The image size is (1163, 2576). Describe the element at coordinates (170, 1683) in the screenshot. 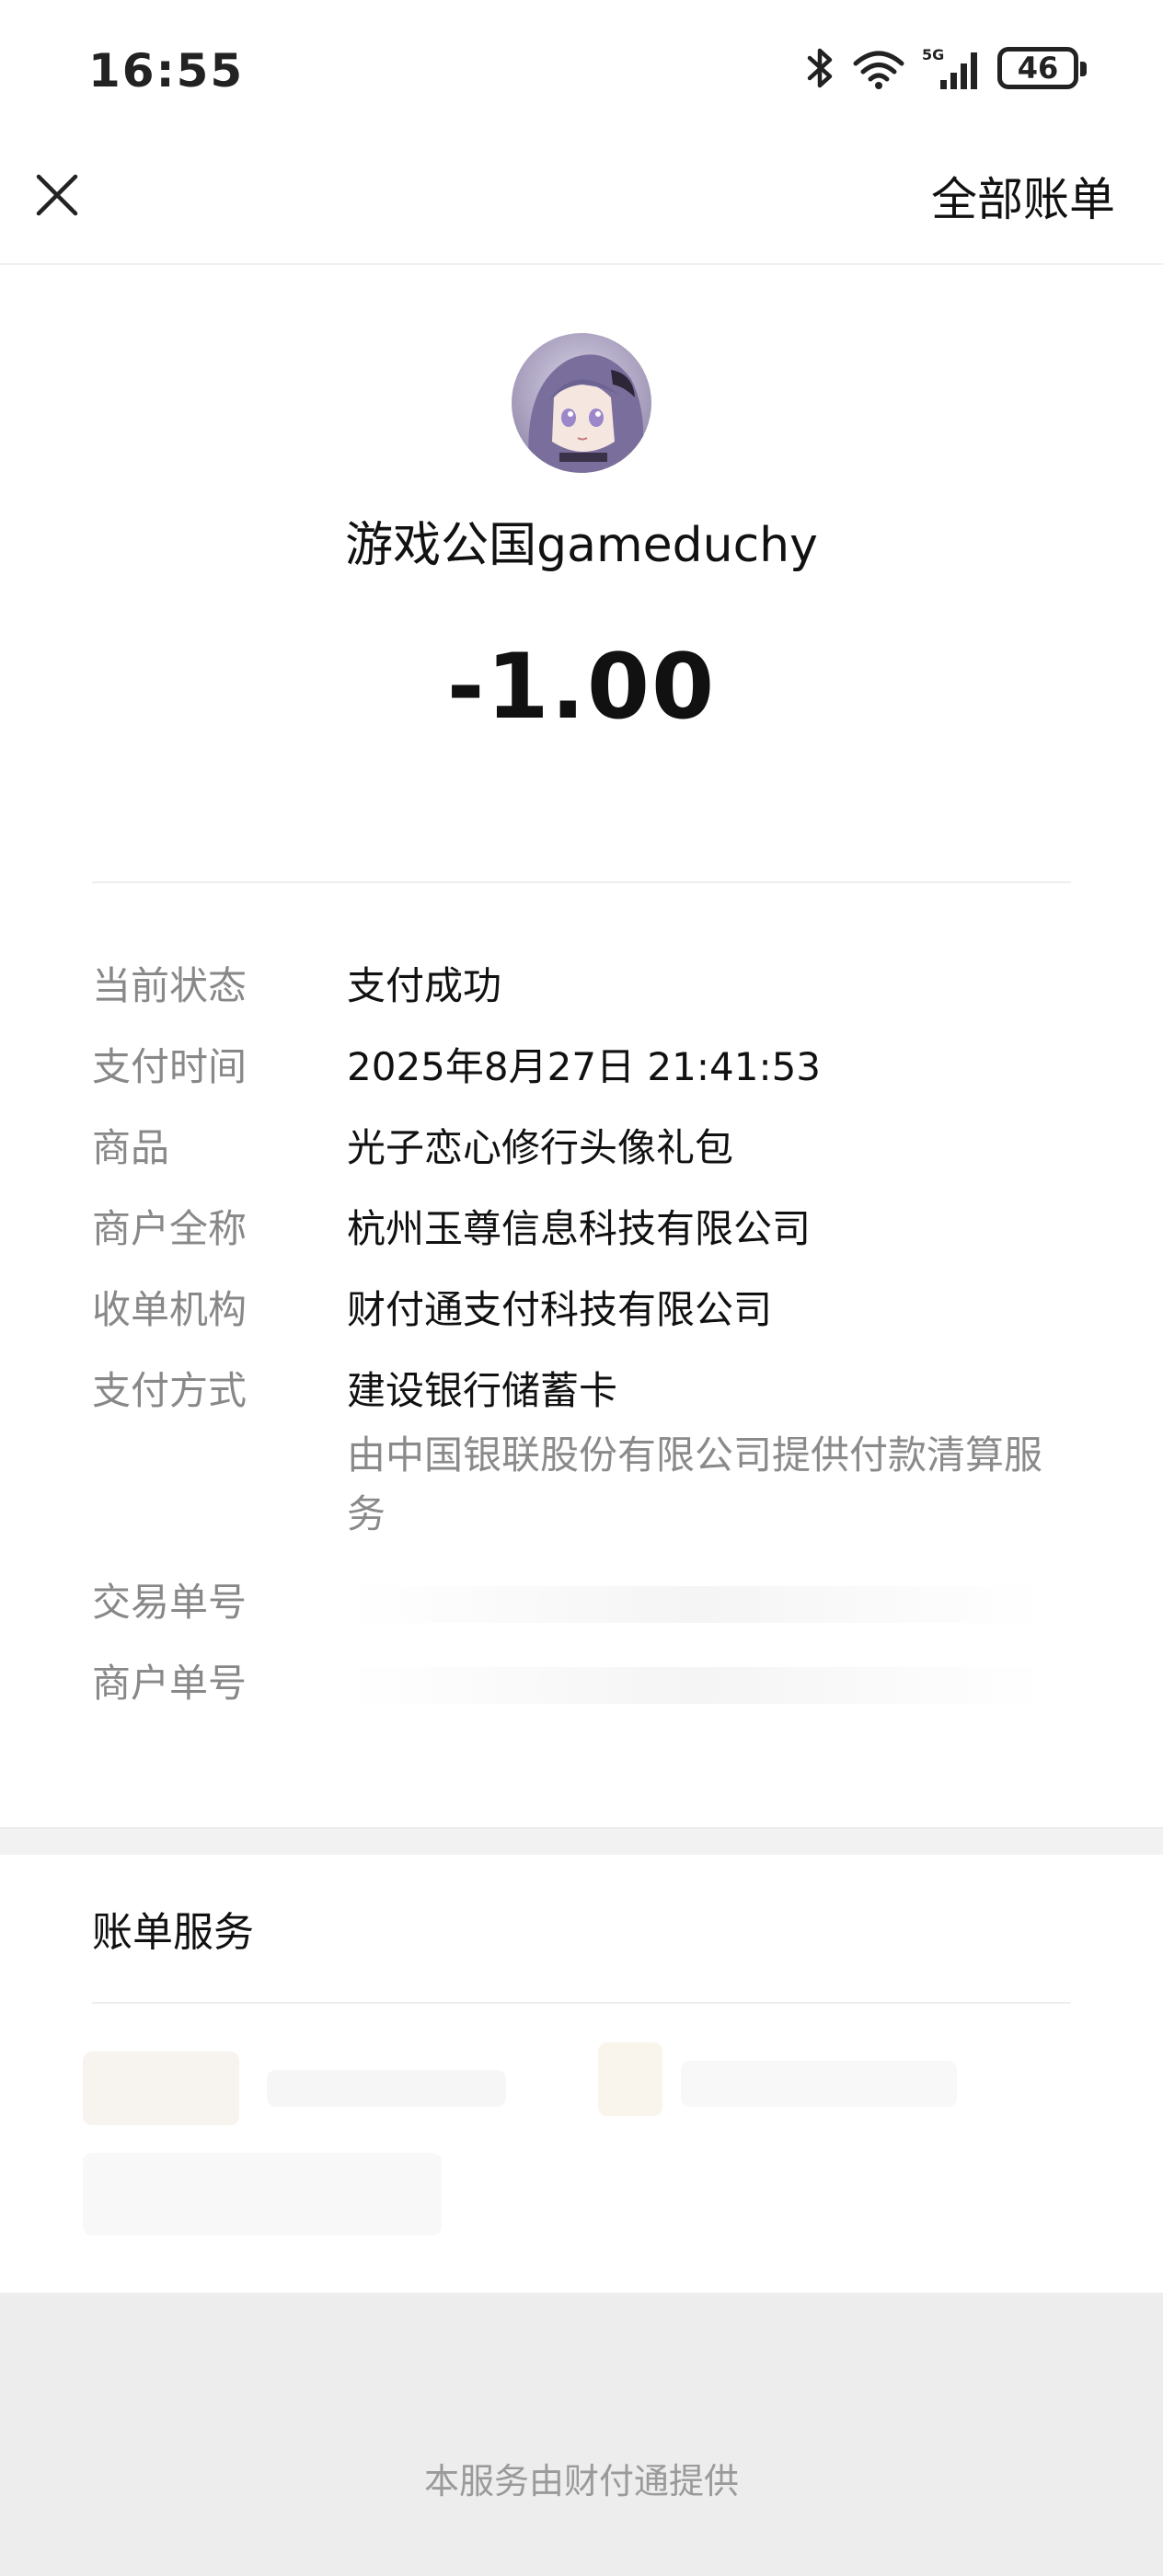

I see `merchant-no-label: 商户单号` at that location.